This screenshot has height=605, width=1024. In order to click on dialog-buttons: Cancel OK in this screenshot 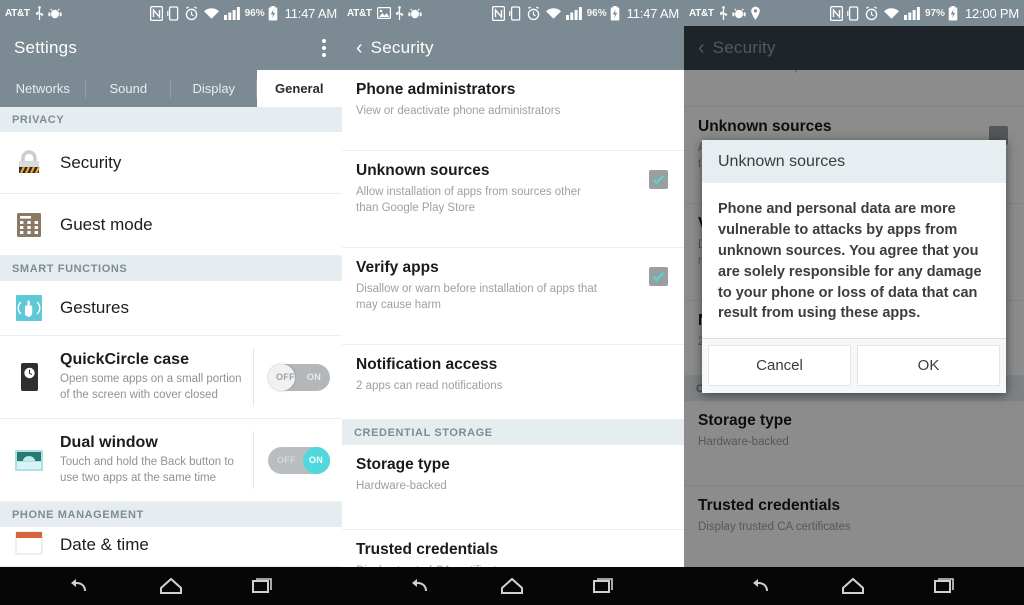, I will do `click(854, 366)`.